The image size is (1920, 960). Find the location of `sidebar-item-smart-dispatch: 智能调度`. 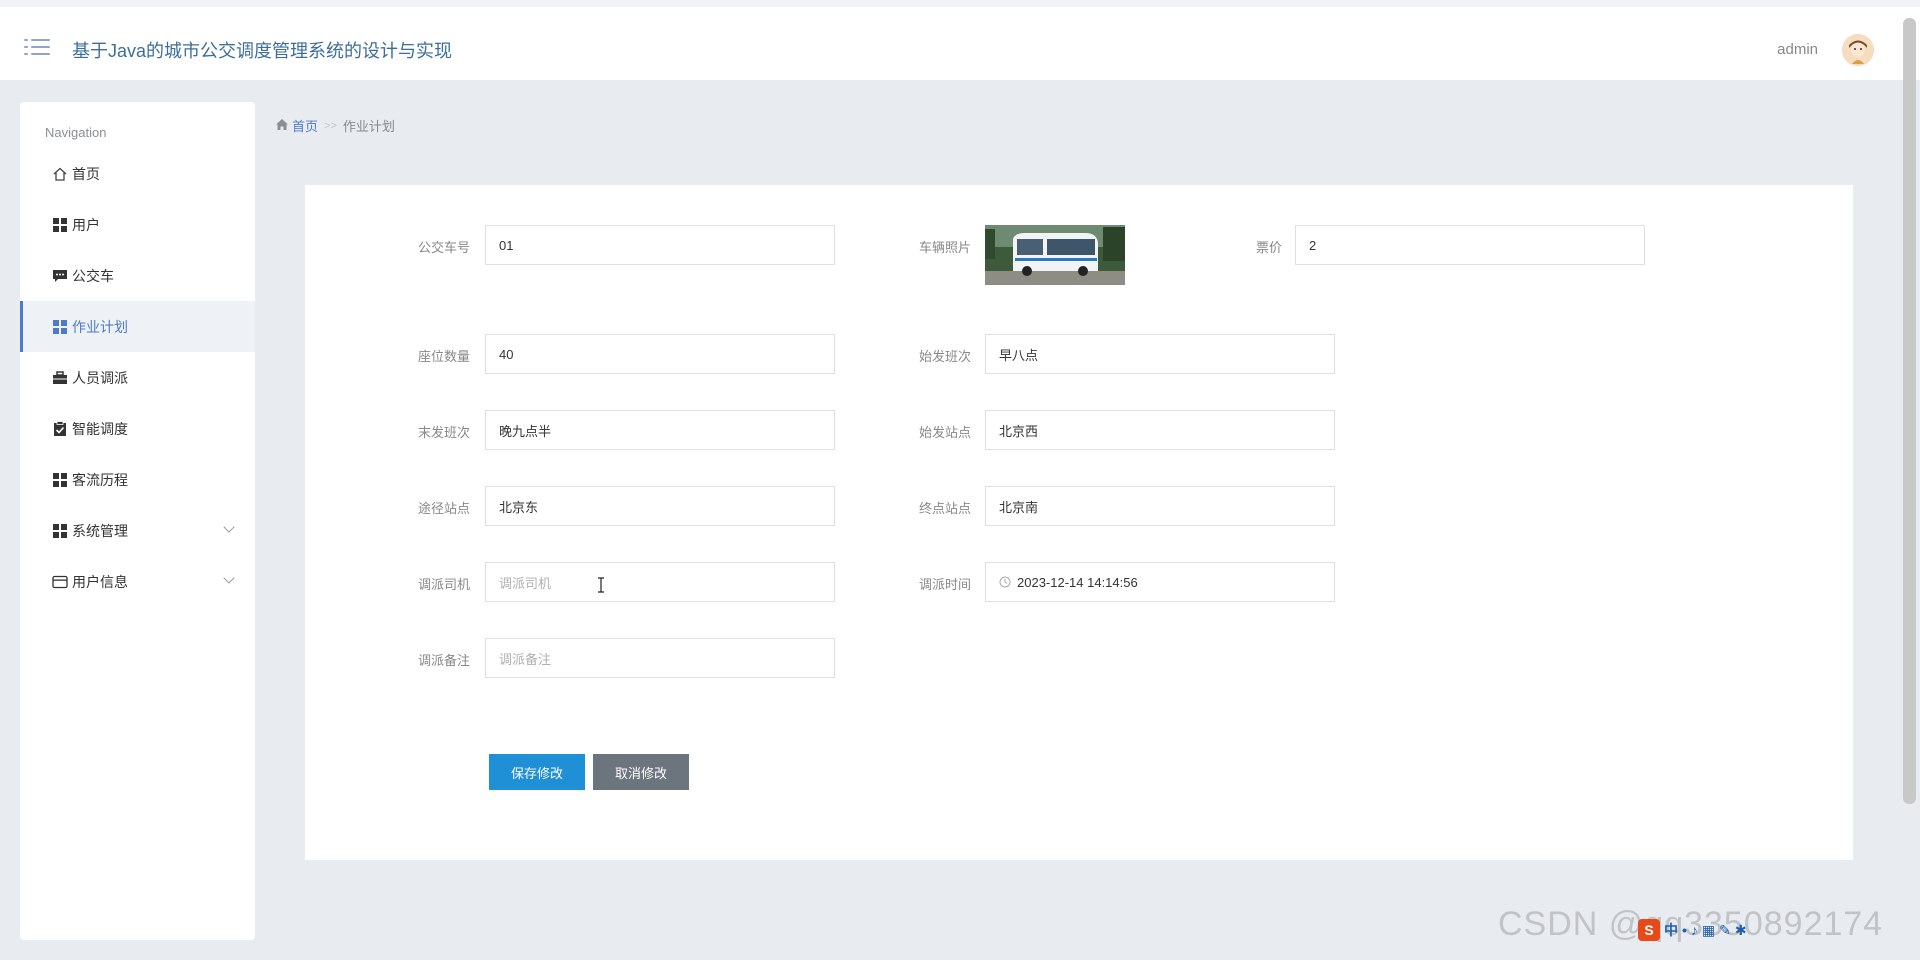

sidebar-item-smart-dispatch: 智能调度 is located at coordinates (137, 428).